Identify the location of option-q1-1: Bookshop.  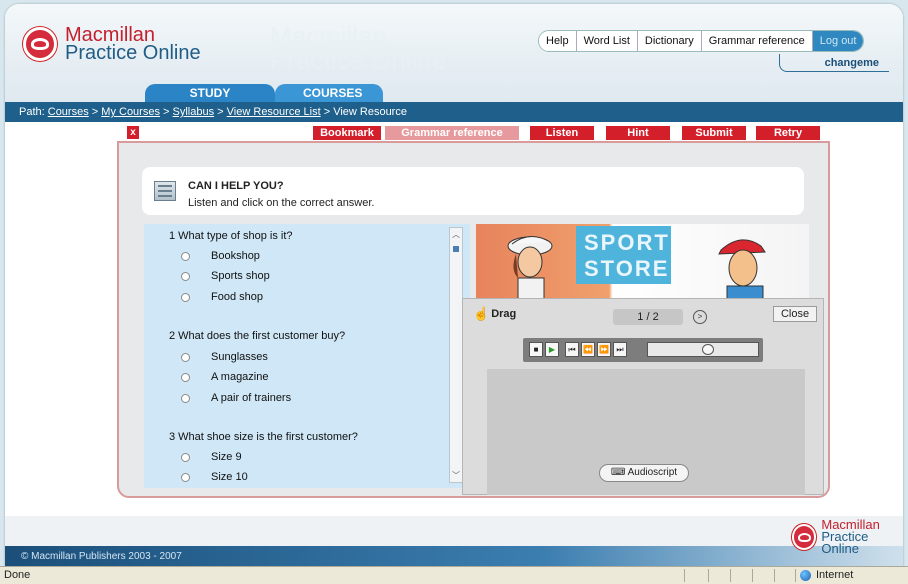
(220, 256).